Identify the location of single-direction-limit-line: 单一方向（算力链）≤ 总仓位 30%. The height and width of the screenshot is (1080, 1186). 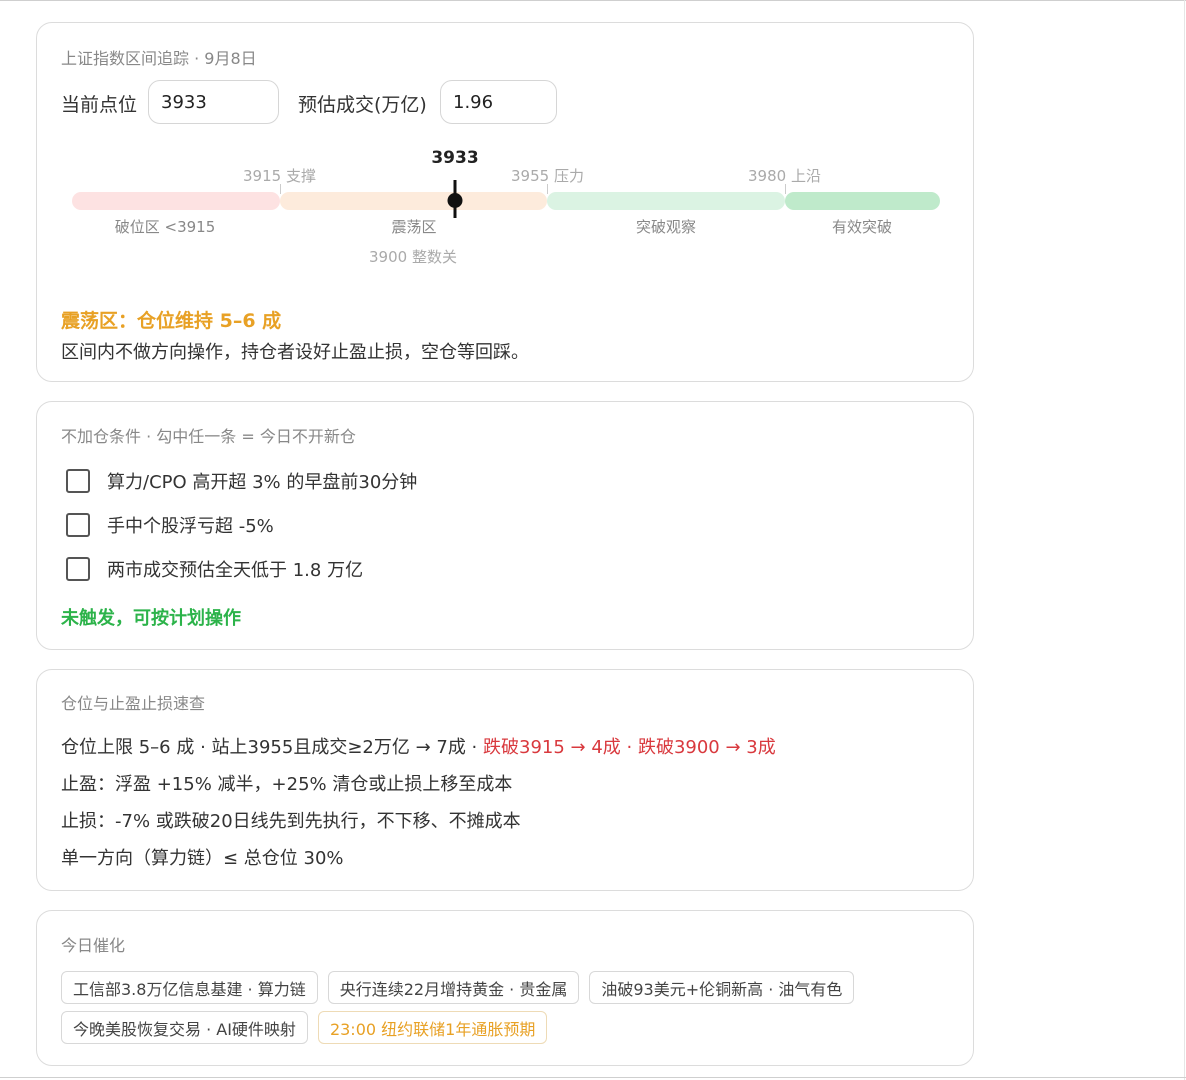
(202, 858).